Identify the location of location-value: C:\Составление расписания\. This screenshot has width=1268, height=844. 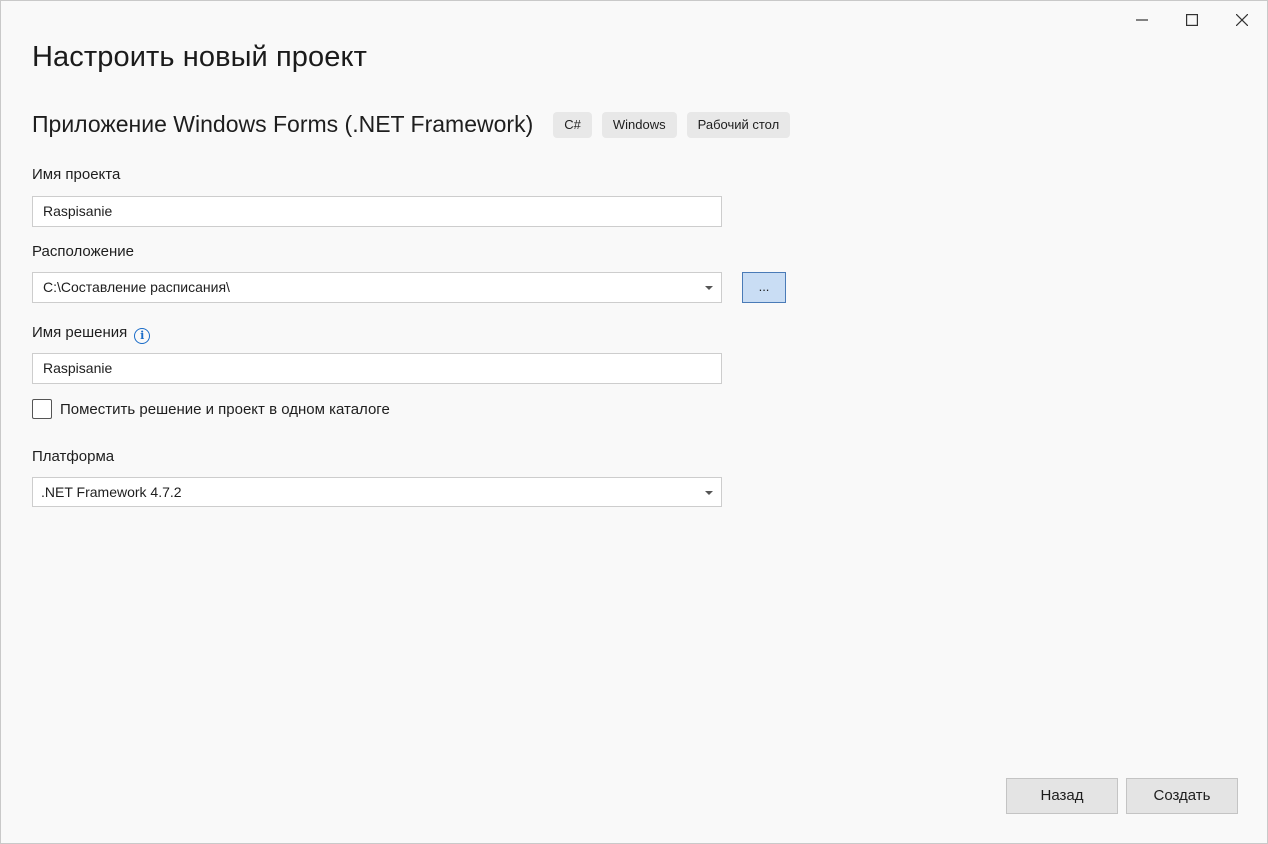
(136, 287).